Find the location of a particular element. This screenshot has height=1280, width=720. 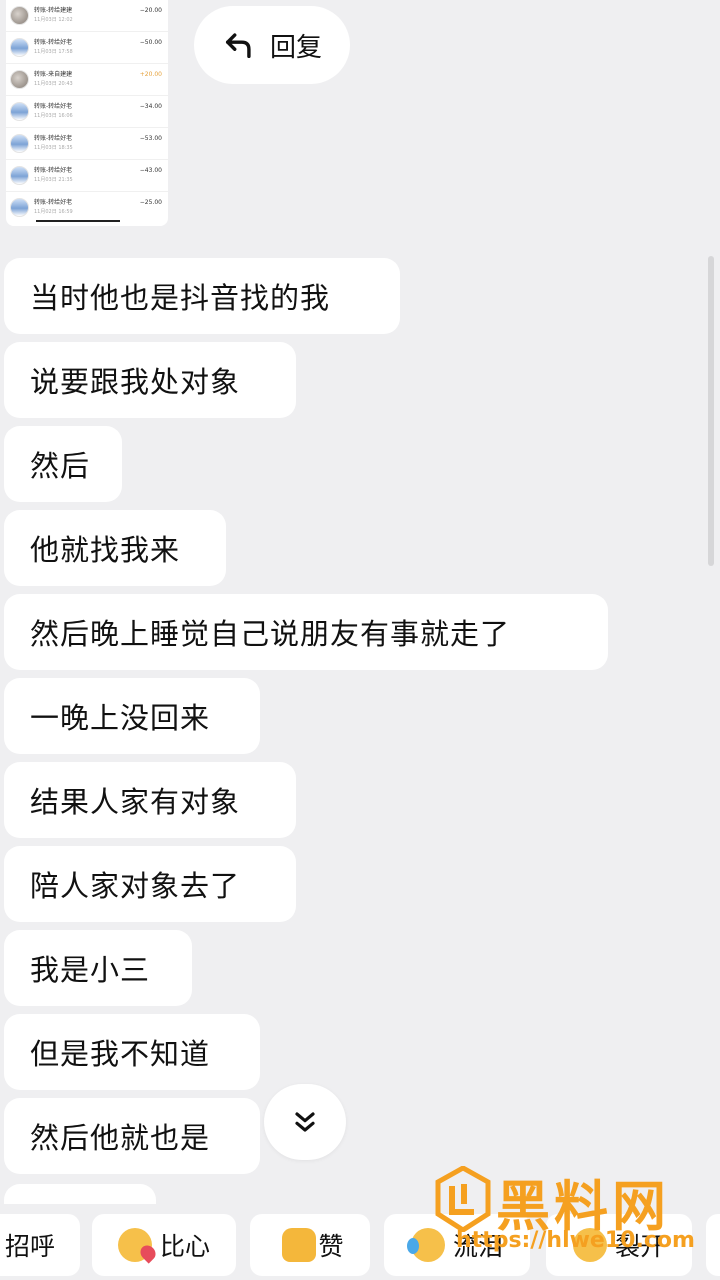

double-chevron-down-icon is located at coordinates (305, 1122).